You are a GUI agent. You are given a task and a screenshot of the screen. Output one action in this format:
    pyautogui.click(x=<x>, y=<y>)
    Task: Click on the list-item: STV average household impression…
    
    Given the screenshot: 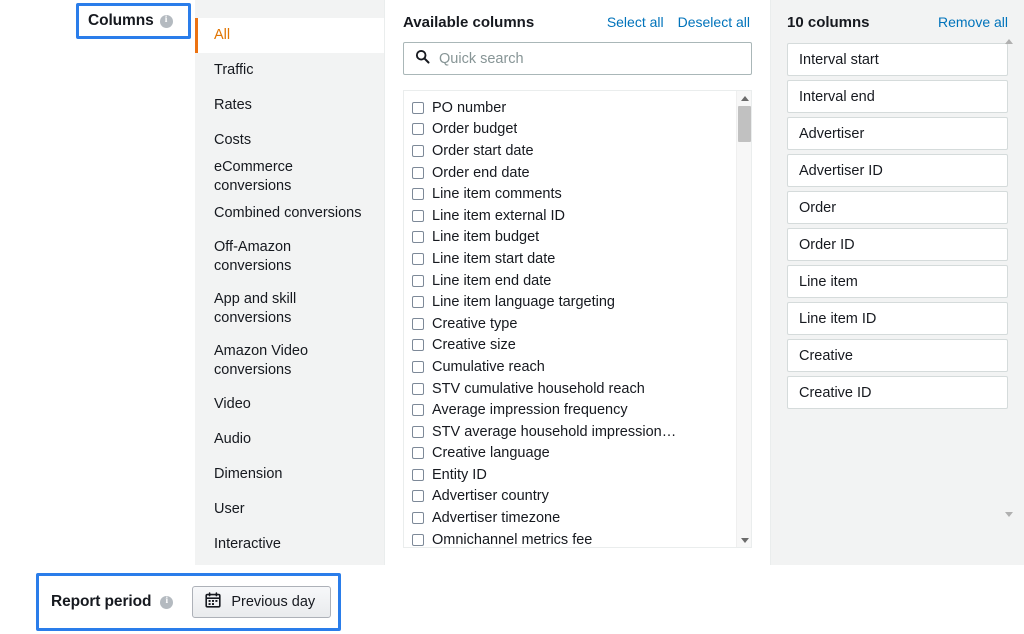 What is the action you would take?
    pyautogui.click(x=581, y=432)
    